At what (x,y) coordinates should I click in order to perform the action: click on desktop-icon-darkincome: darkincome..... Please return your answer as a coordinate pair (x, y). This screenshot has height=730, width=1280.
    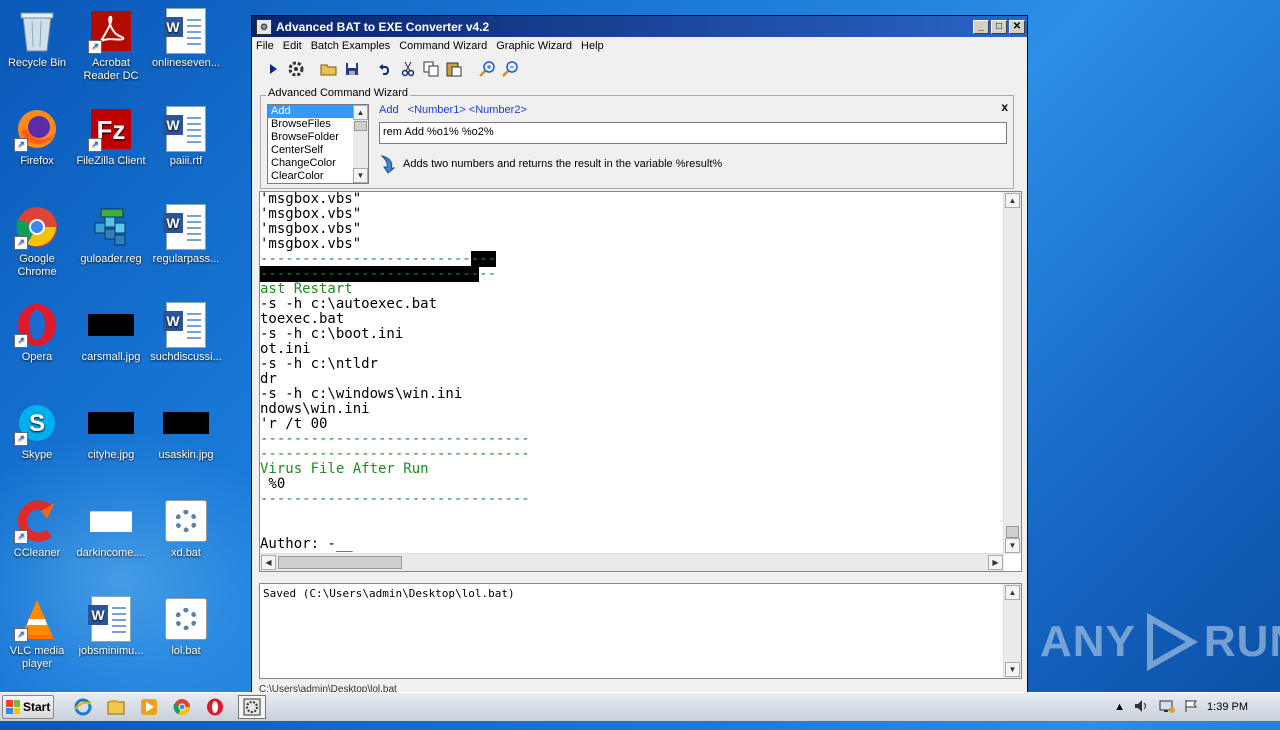
    Looking at the image, I should click on (111, 529).